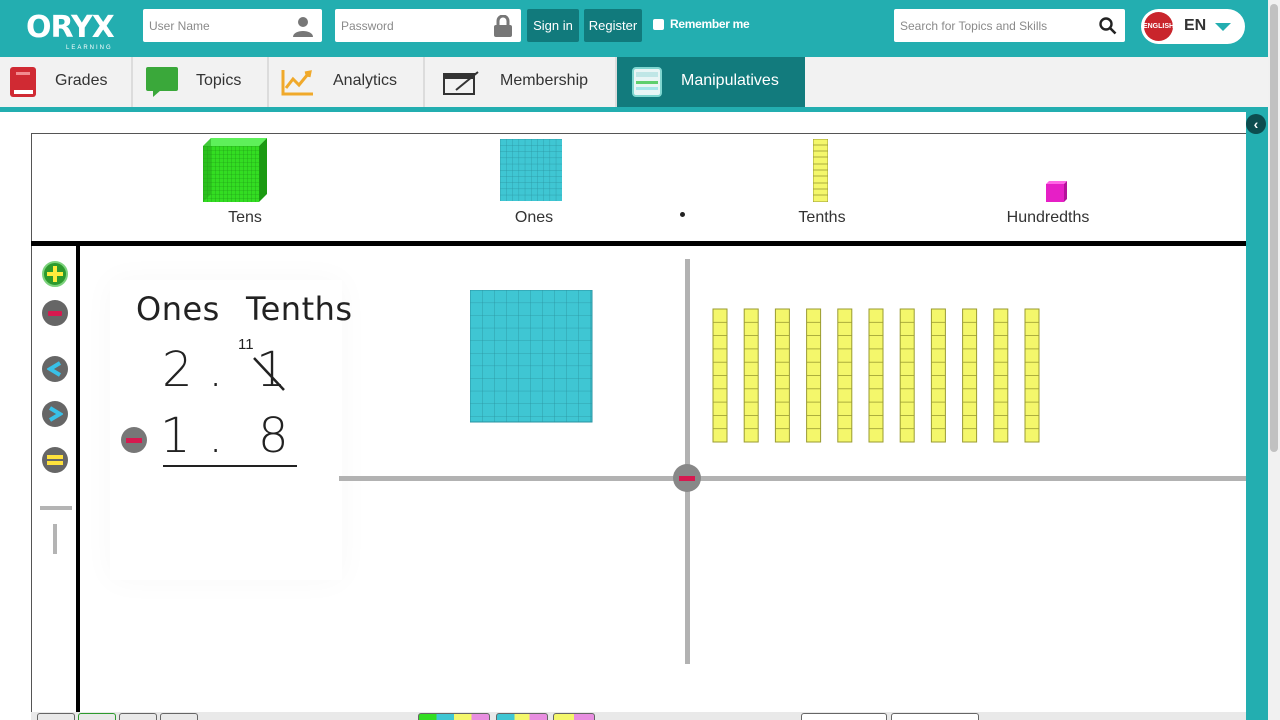 The width and height of the screenshot is (1280, 720). I want to click on nav-label-manipulatives: Manipulatives, so click(730, 80).